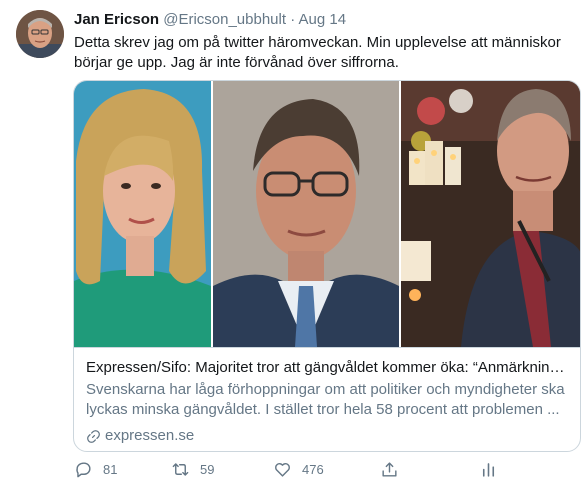  I want to click on share-button, so click(389, 469).